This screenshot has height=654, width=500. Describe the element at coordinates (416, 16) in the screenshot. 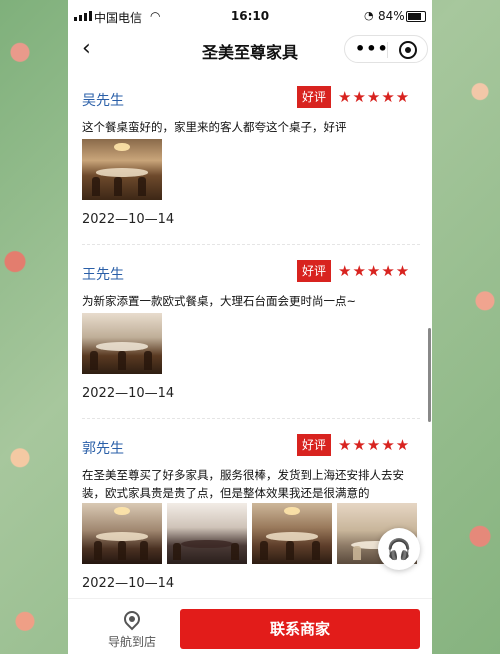

I see `battery-icon` at that location.